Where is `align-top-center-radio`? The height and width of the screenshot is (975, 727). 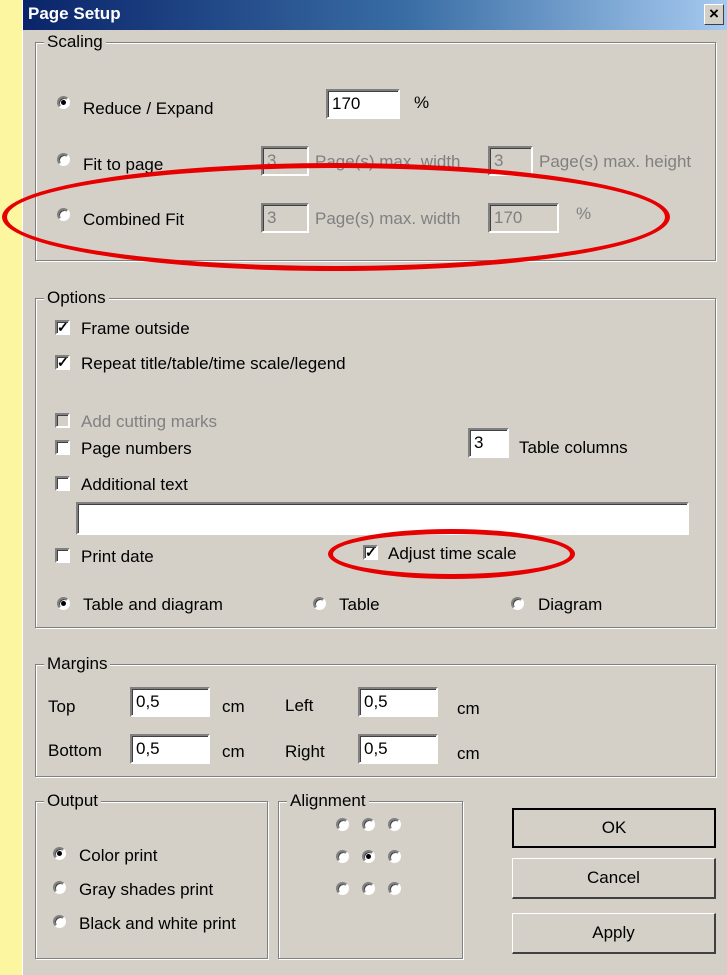
align-top-center-radio is located at coordinates (368, 824).